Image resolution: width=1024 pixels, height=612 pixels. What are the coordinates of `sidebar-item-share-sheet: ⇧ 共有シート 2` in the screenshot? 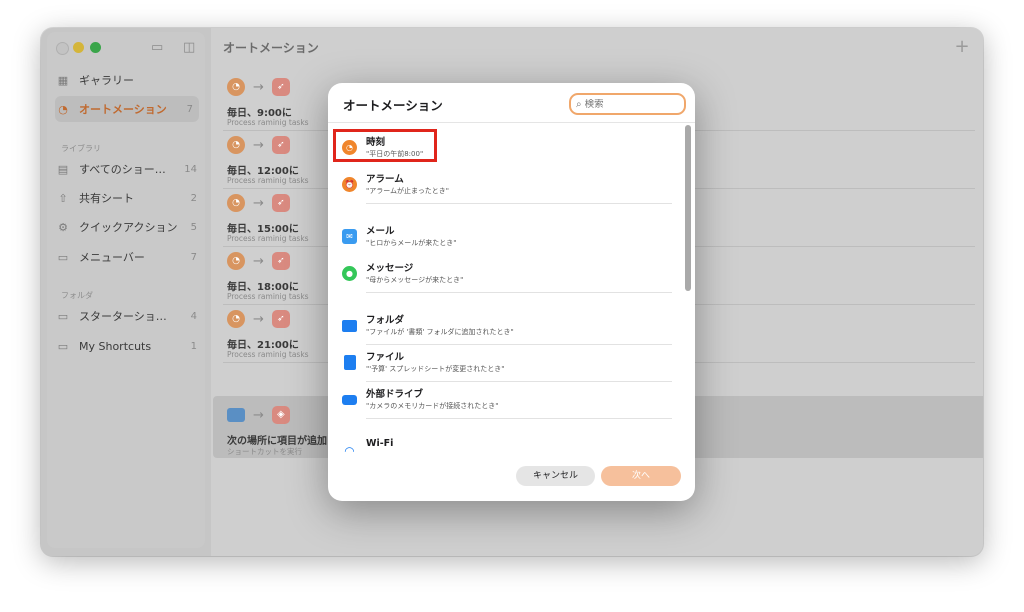 It's located at (129, 198).